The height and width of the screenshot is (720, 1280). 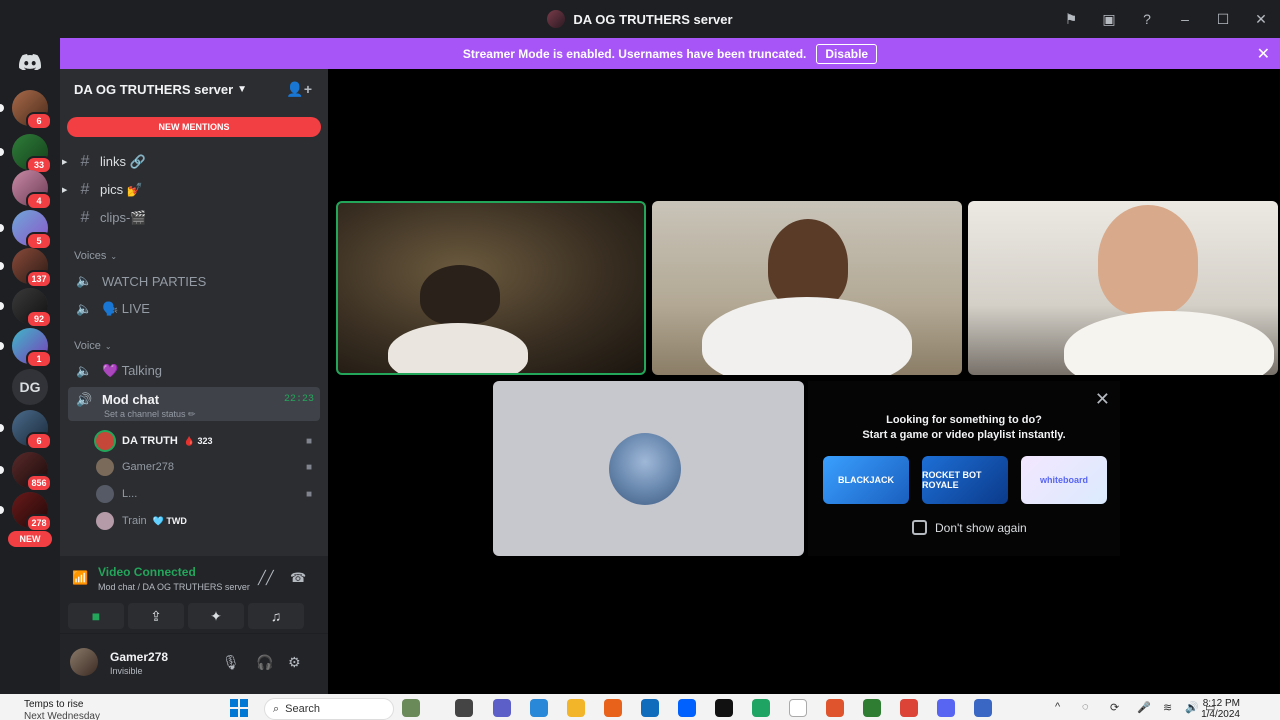 What do you see at coordinates (866, 480) in the screenshot?
I see `activity-blackjack: BLACKJACK` at bounding box center [866, 480].